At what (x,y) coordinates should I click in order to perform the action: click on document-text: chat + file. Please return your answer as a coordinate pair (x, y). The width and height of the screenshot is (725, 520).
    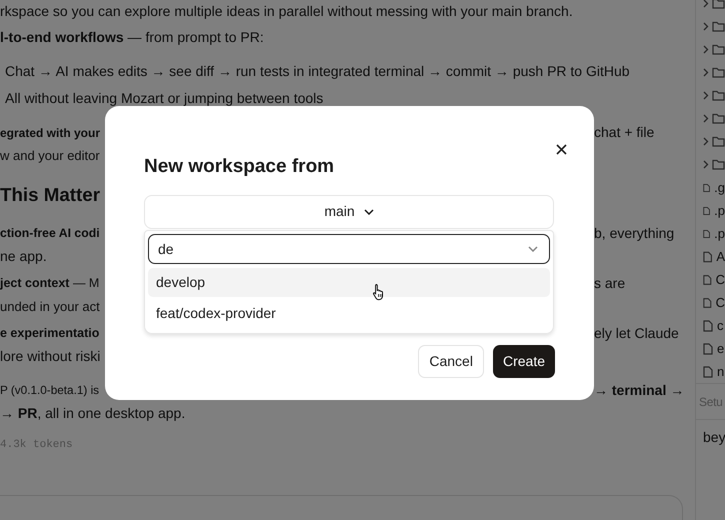
    Looking at the image, I should click on (624, 132).